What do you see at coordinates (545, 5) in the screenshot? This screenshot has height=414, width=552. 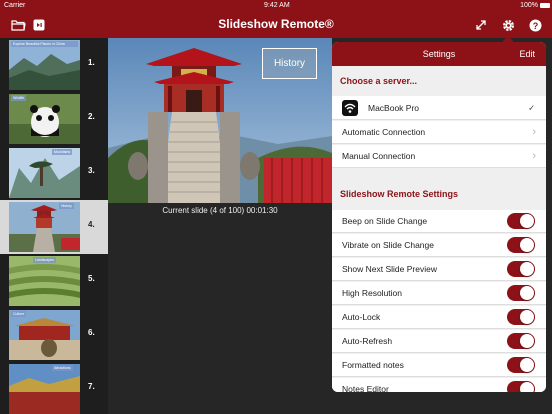 I see `battery-icon` at bounding box center [545, 5].